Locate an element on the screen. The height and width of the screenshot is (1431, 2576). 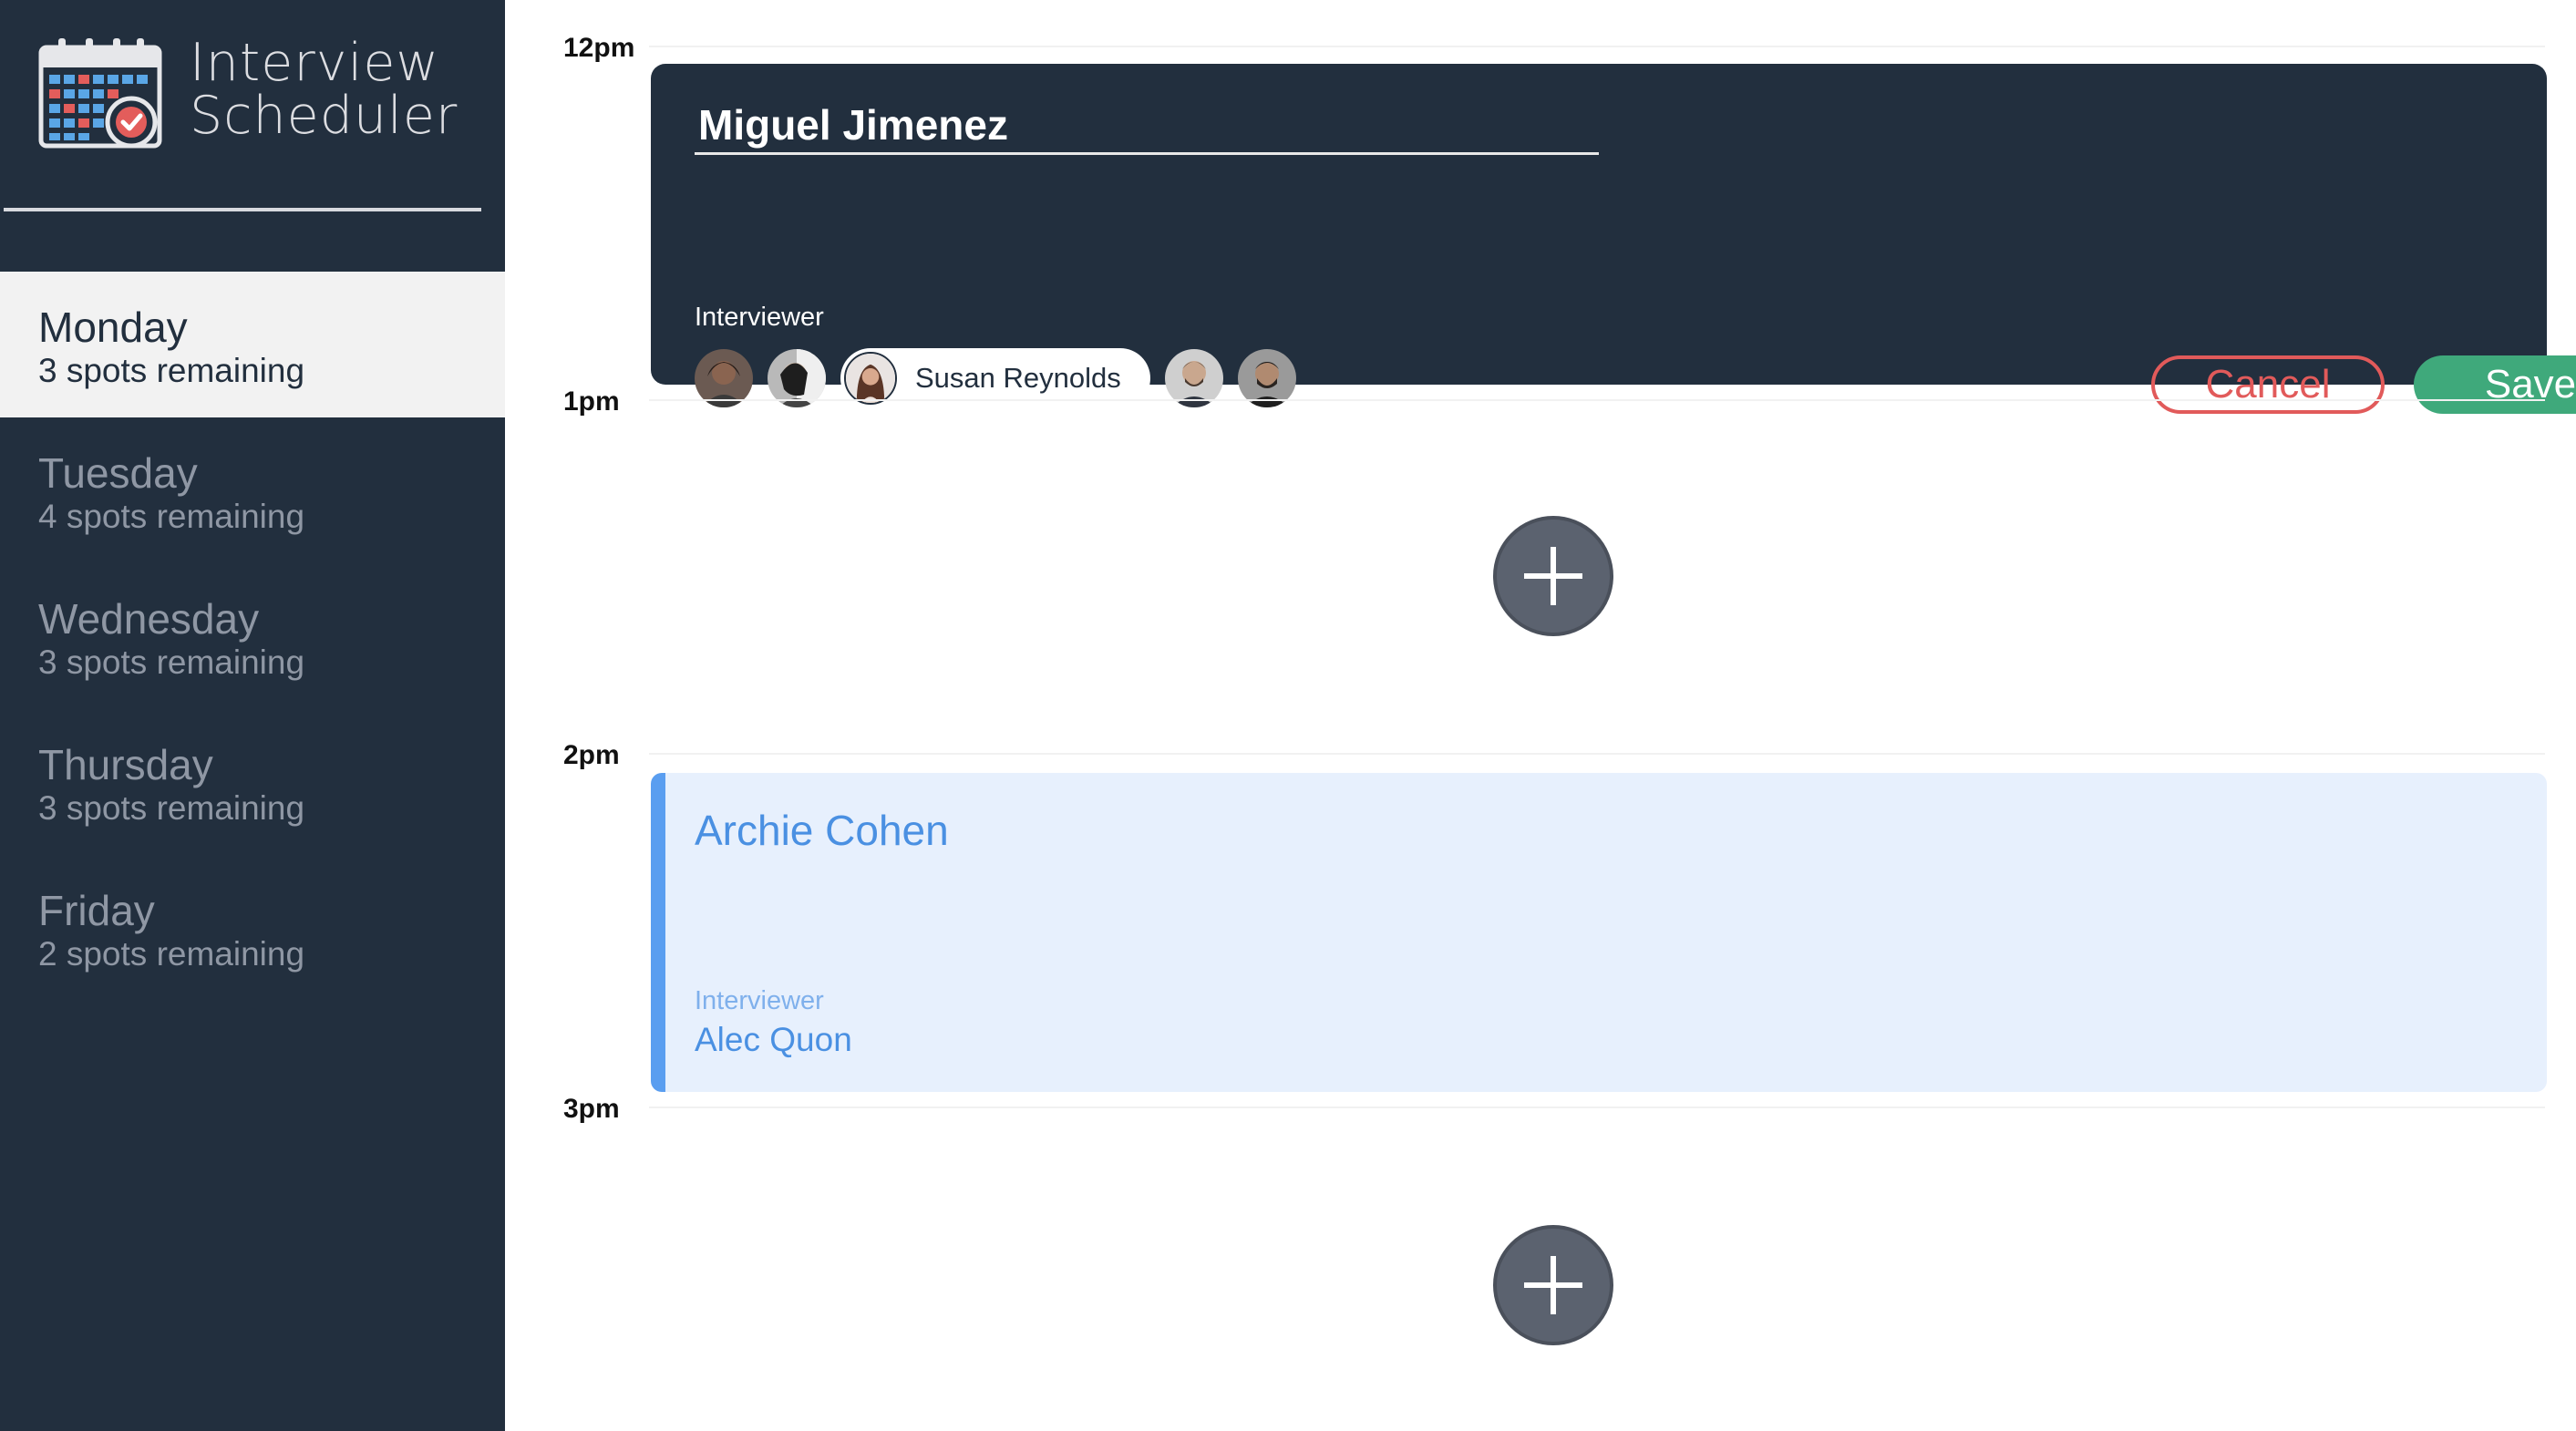
hour-label: 1pm is located at coordinates (591, 401).